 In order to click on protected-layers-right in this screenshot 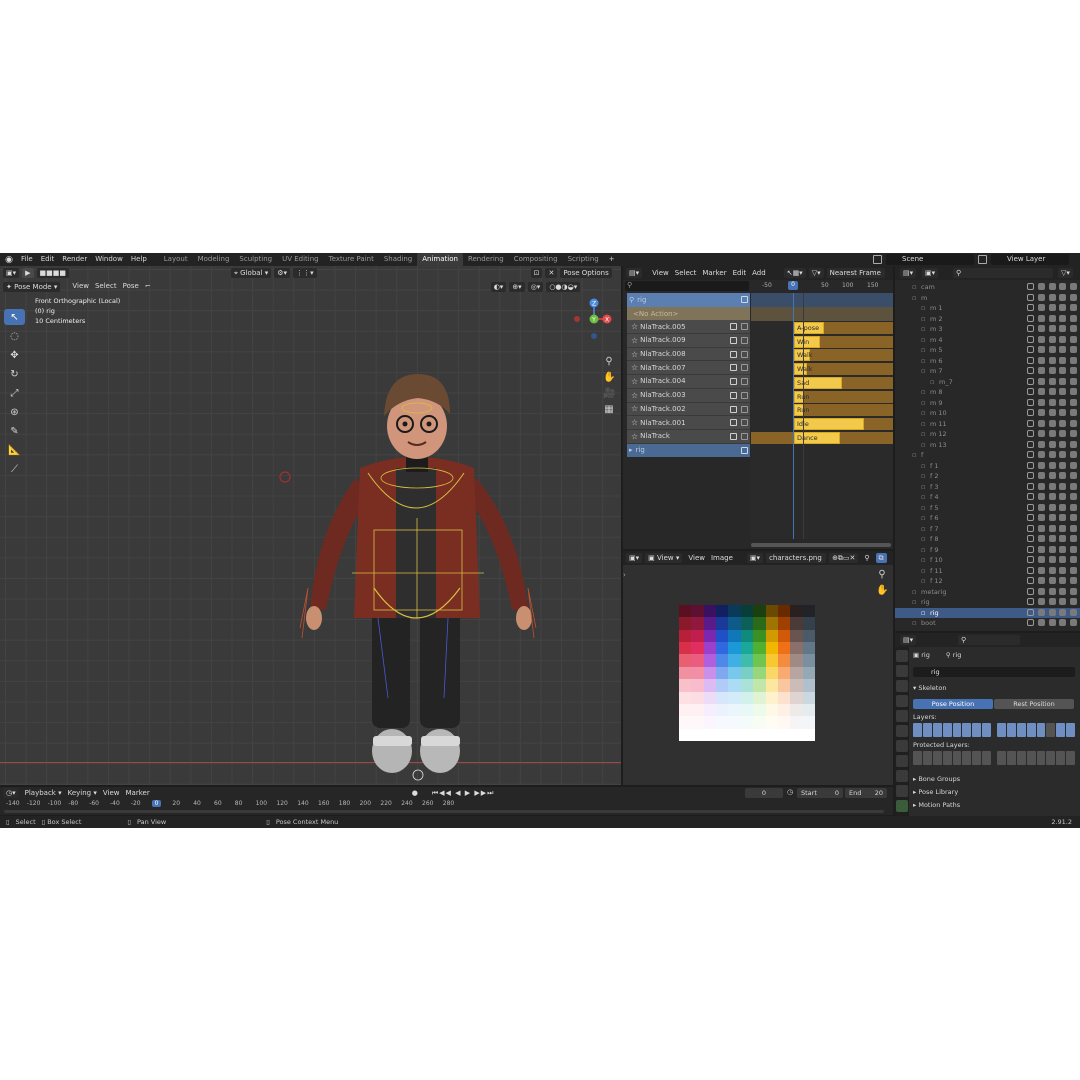, I will do `click(1036, 758)`.